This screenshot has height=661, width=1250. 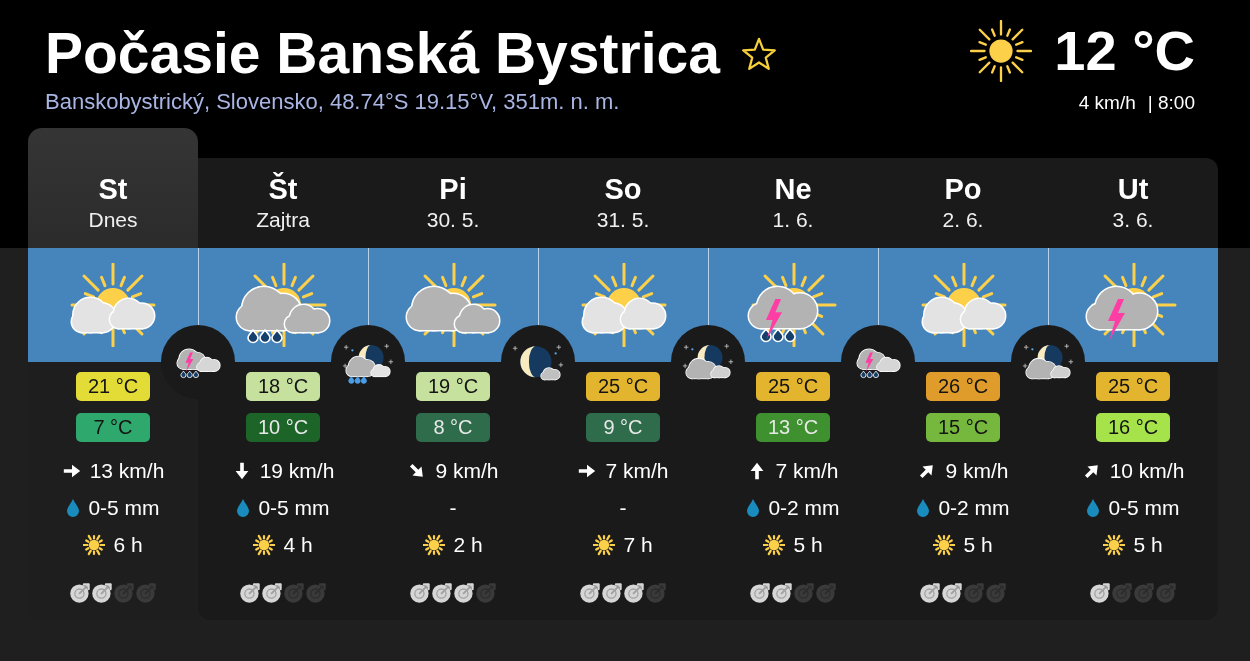 I want to click on day-name: St, so click(x=113, y=189).